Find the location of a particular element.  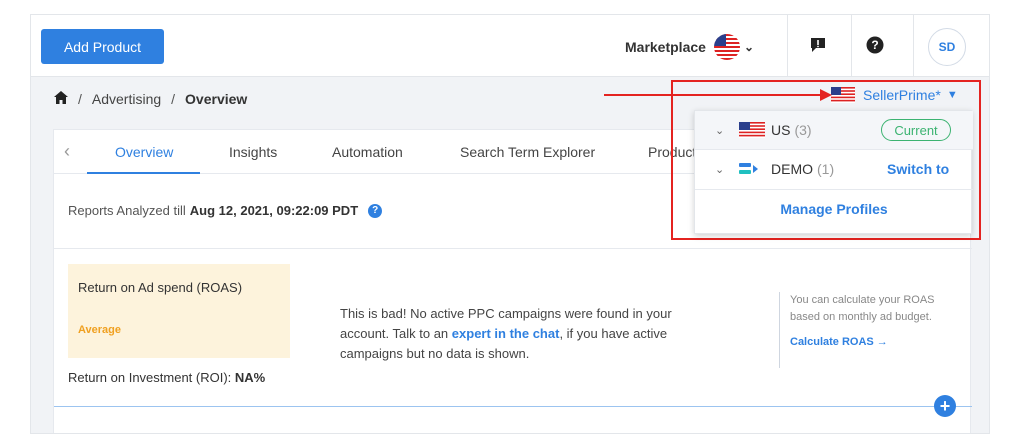

feedback-icon is located at coordinates (818, 45).